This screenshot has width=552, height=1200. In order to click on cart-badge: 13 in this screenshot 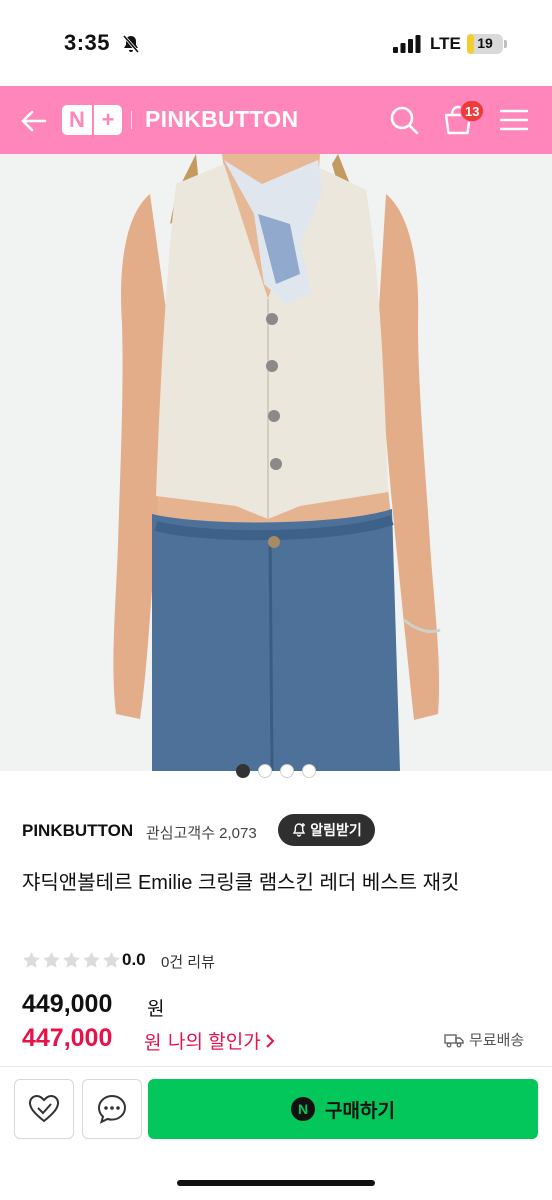, I will do `click(472, 111)`.